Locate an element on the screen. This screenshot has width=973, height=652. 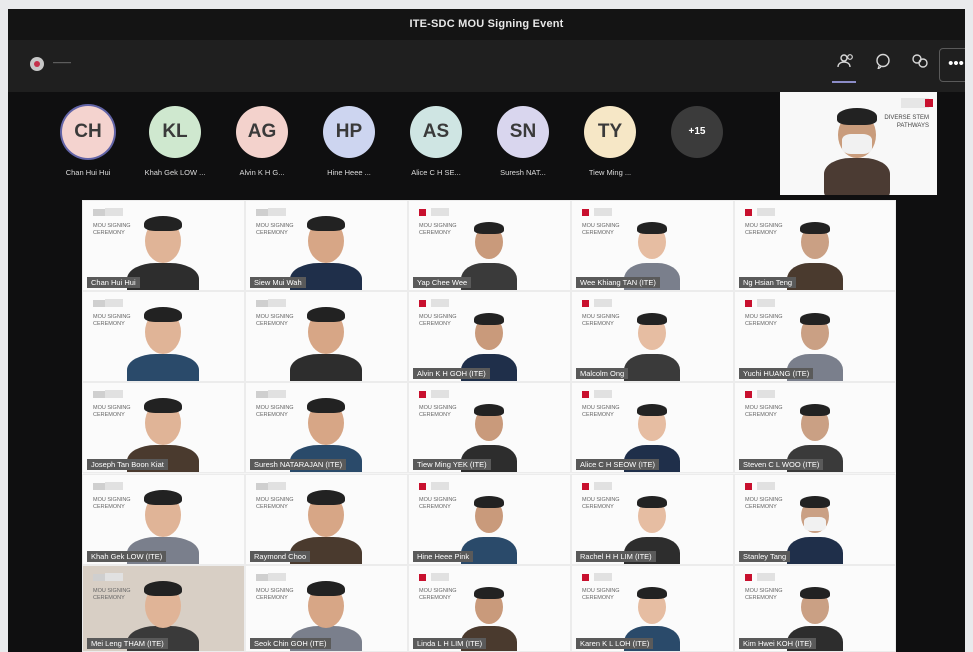
video-tile: MOU SIGNING CEREMONY Joseph Tan Boon Kiat is located at coordinates (163, 427).